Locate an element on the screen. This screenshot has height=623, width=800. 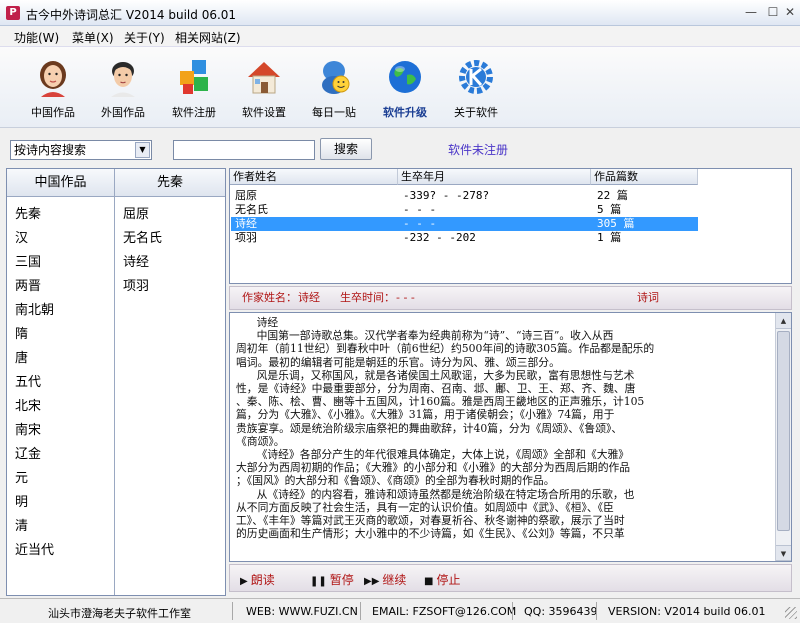
registration-status: 软件未注册 is located at coordinates (478, 150).